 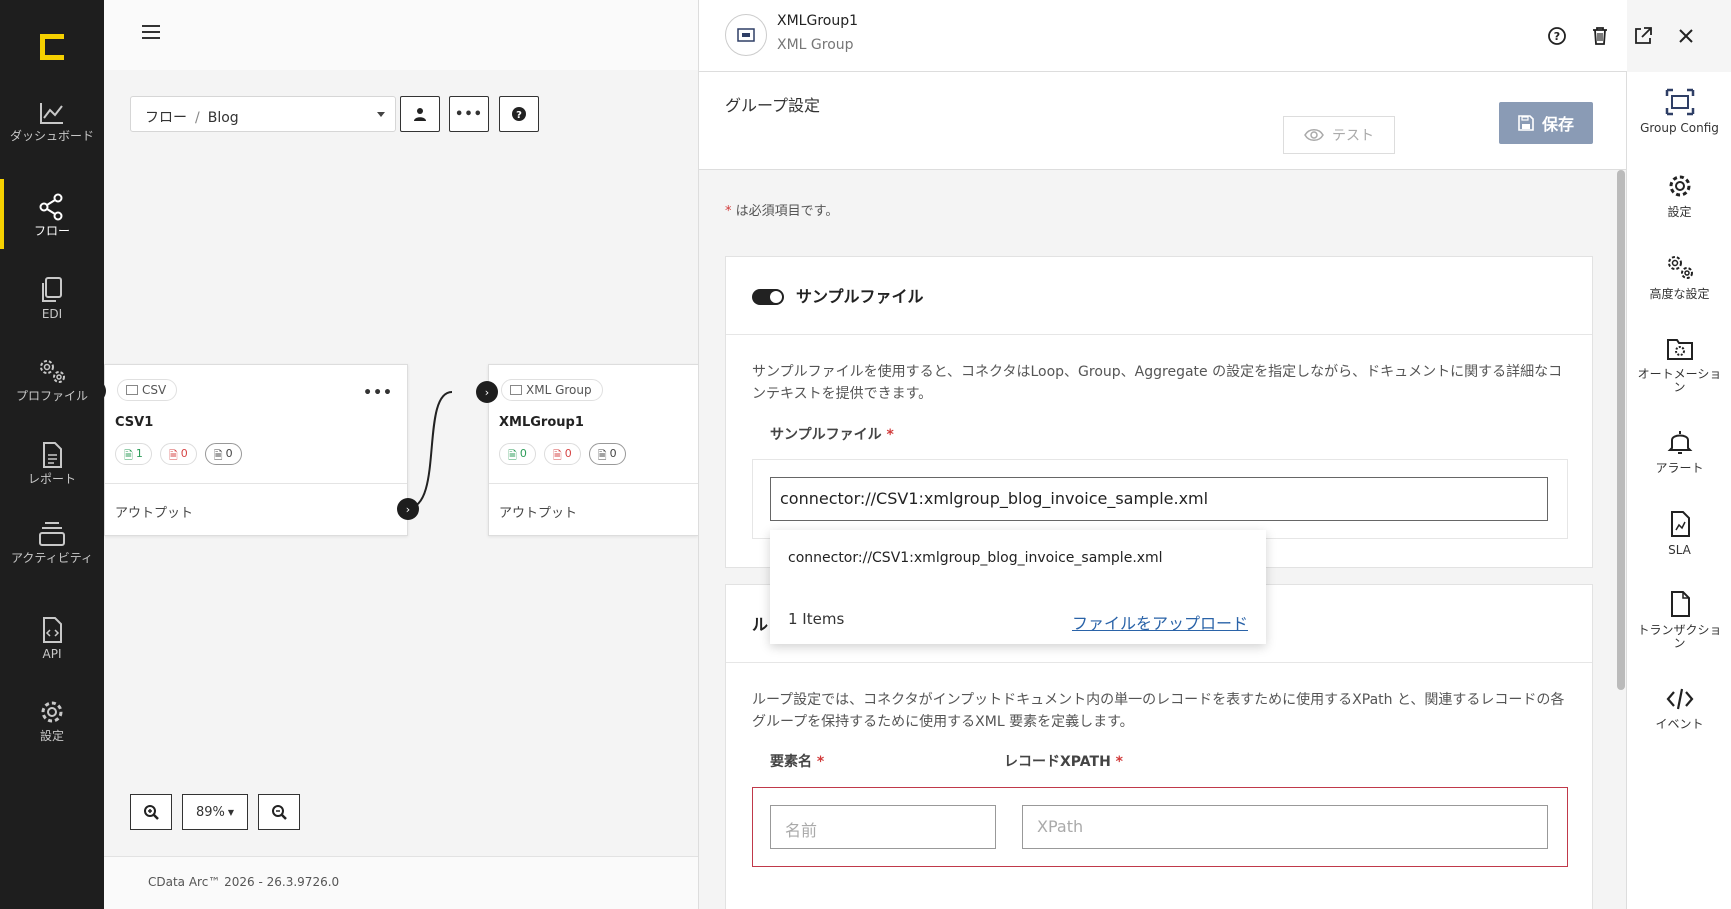 What do you see at coordinates (1679, 365) in the screenshot?
I see `rail-item-automation: オートメーション` at bounding box center [1679, 365].